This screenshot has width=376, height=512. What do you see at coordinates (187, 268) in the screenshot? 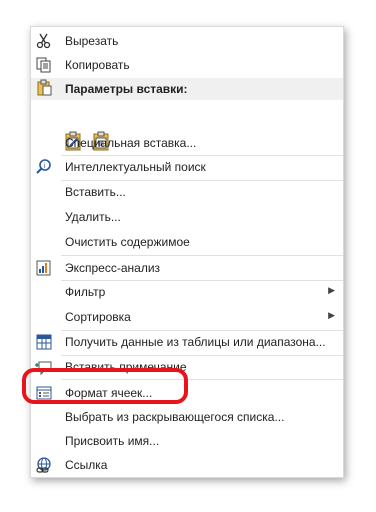
I see `menu-item-quick-analysis: Экспресс-анализ` at bounding box center [187, 268].